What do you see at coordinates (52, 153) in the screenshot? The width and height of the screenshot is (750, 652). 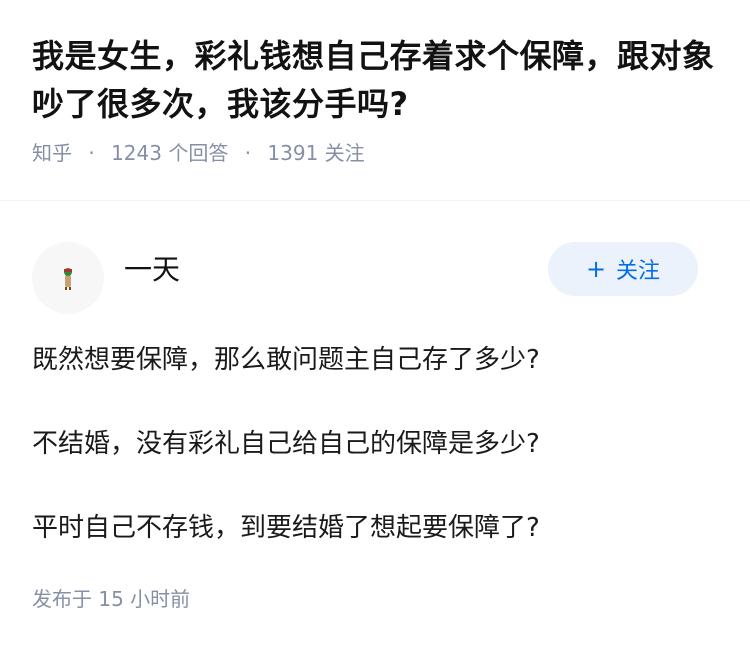 I see `source-label: 知乎` at bounding box center [52, 153].